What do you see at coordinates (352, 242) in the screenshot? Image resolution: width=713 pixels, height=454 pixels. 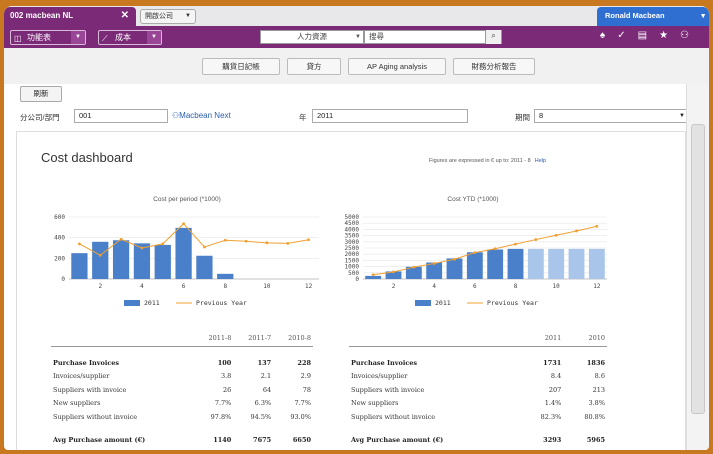 I see `y-tick-label: 3000` at bounding box center [352, 242].